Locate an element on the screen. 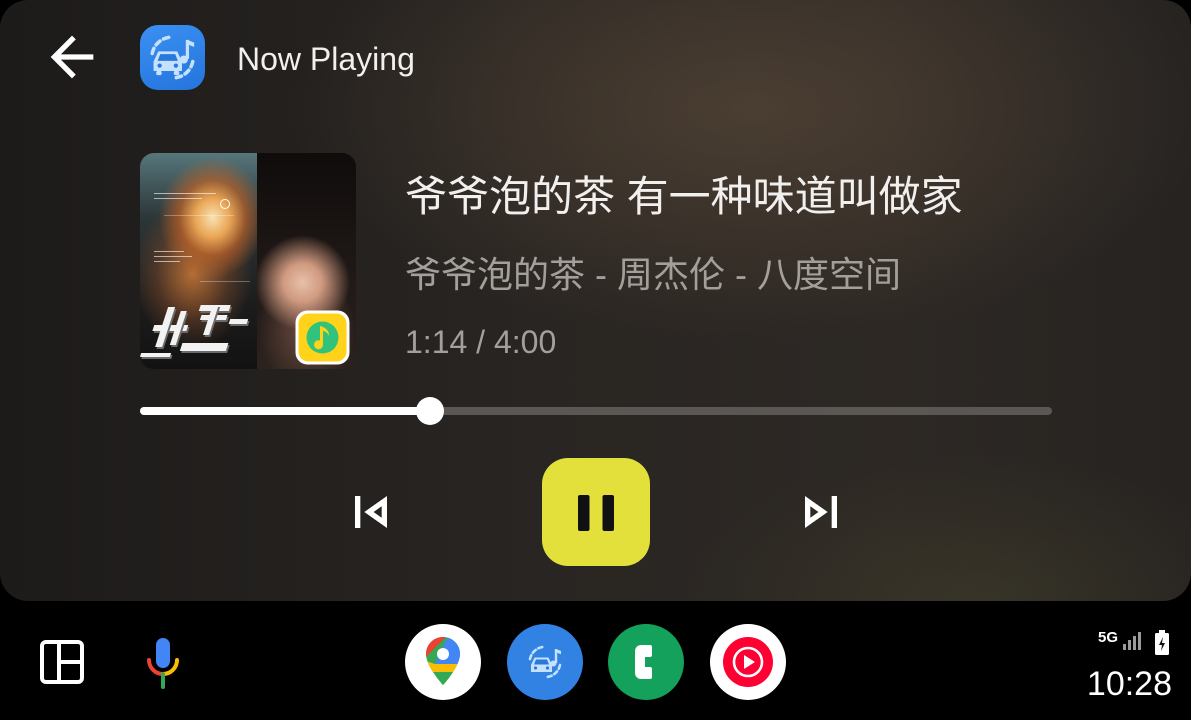 The height and width of the screenshot is (720, 1191). phone-icon is located at coordinates (643, 662).